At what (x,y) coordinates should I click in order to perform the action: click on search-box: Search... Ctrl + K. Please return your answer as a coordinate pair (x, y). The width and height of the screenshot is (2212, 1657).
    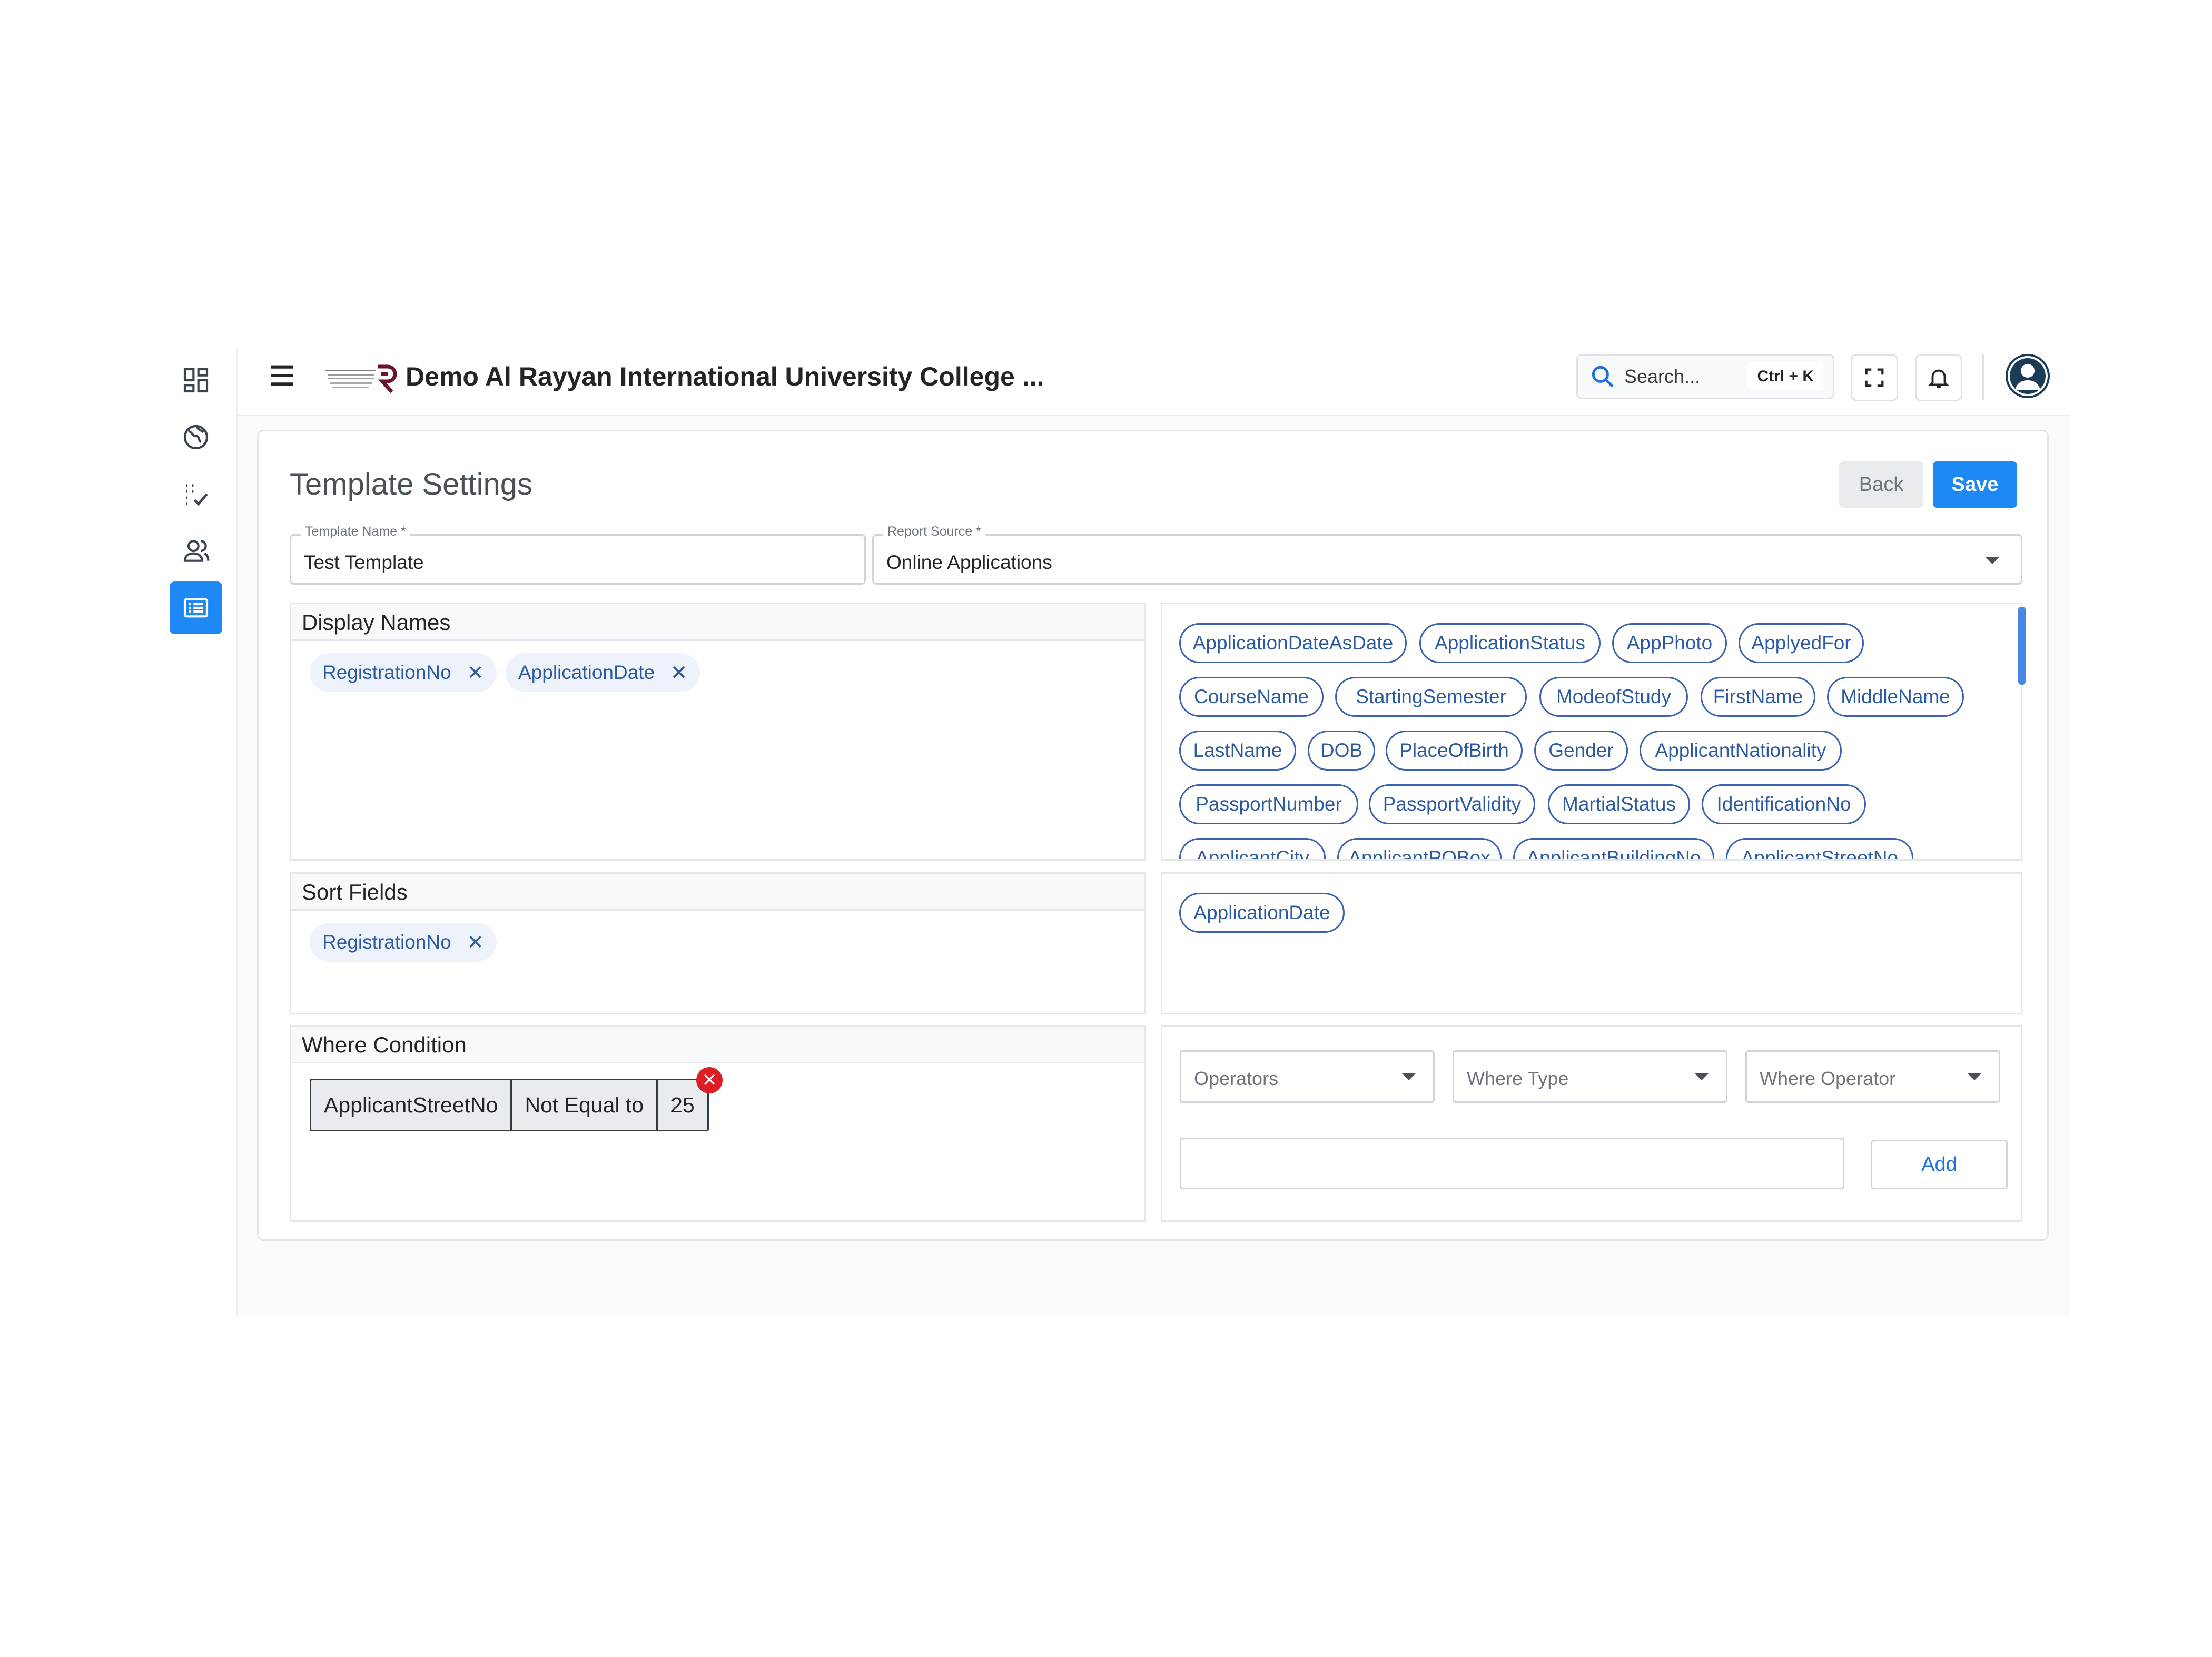
    Looking at the image, I should click on (1705, 376).